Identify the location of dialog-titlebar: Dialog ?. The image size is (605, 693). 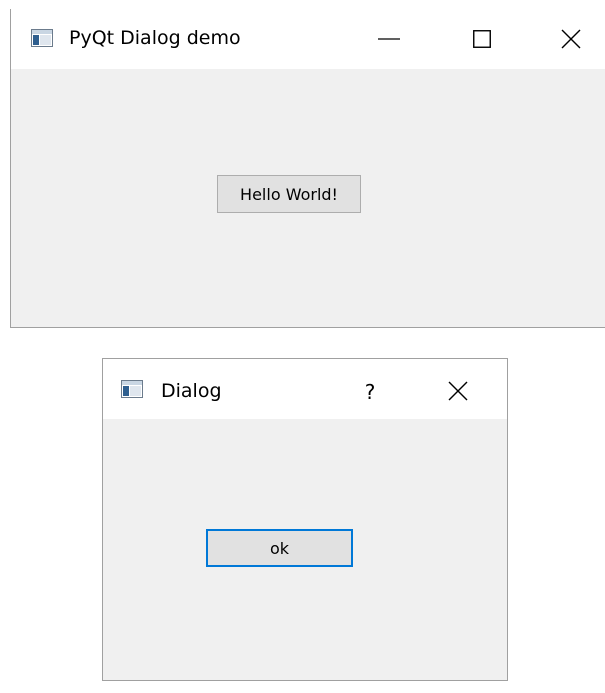
(305, 389).